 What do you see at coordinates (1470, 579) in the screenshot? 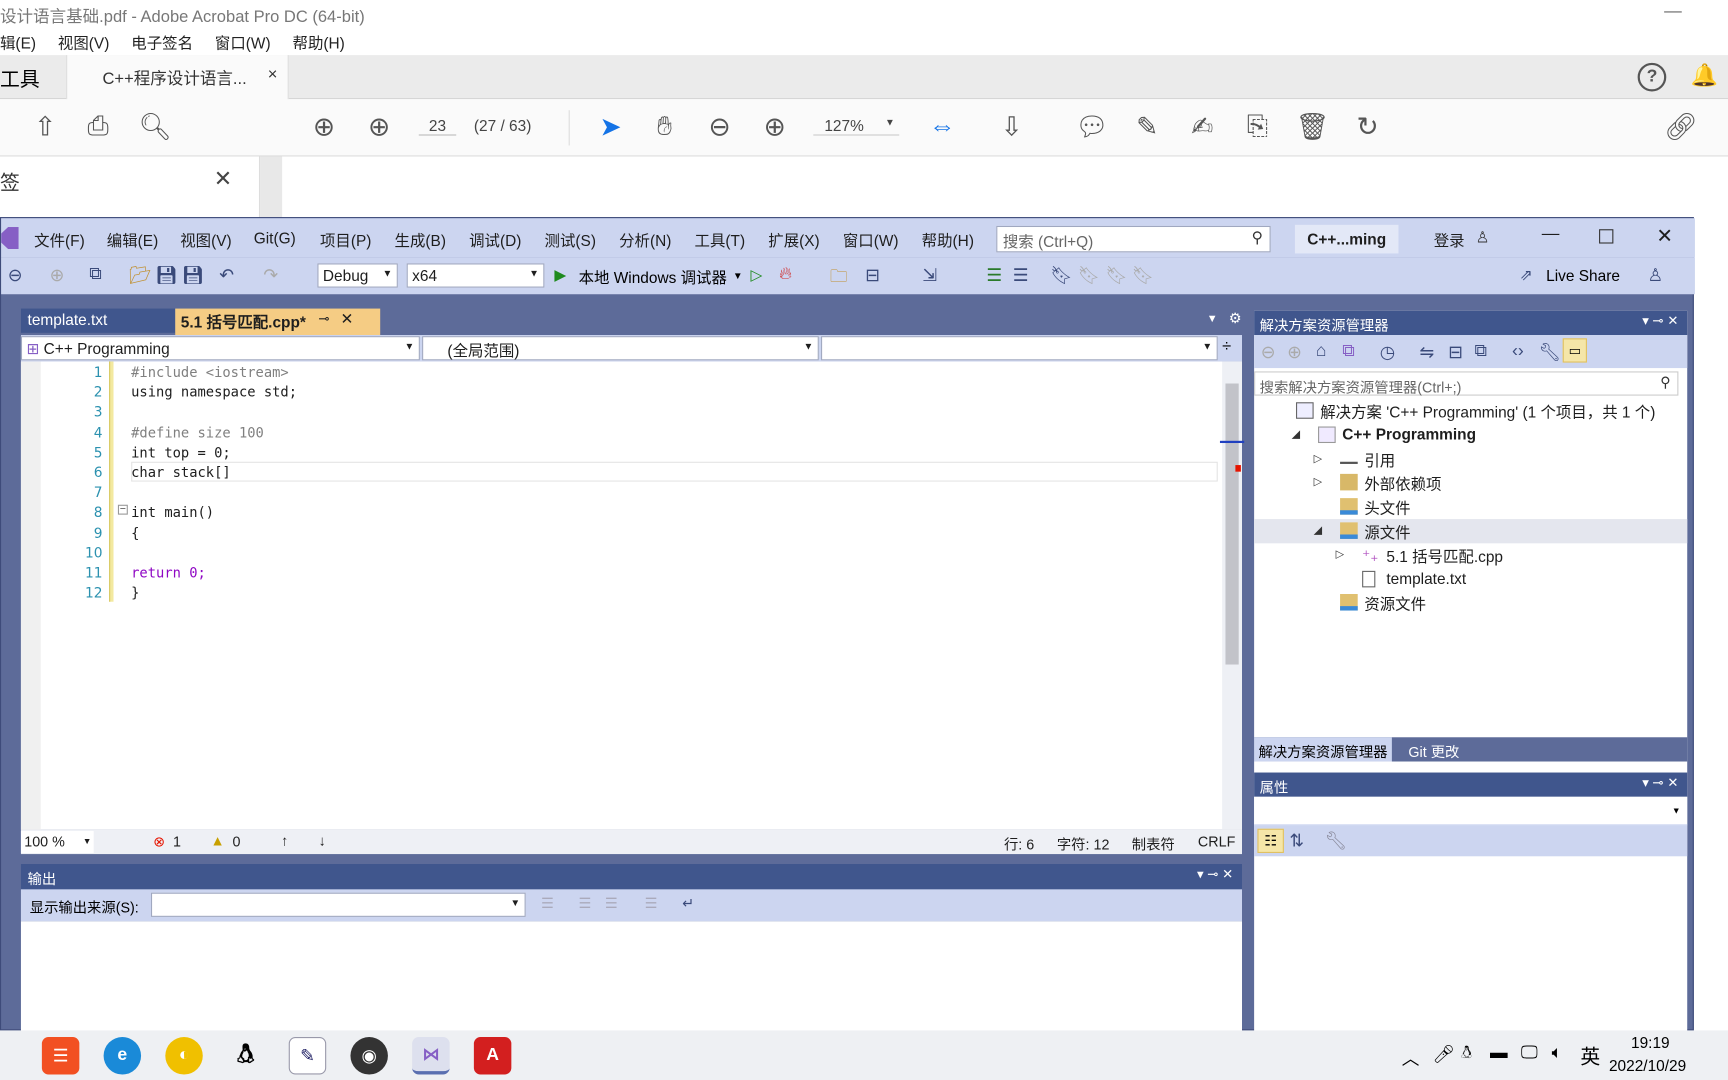
I see `tree-item: template.txt` at bounding box center [1470, 579].